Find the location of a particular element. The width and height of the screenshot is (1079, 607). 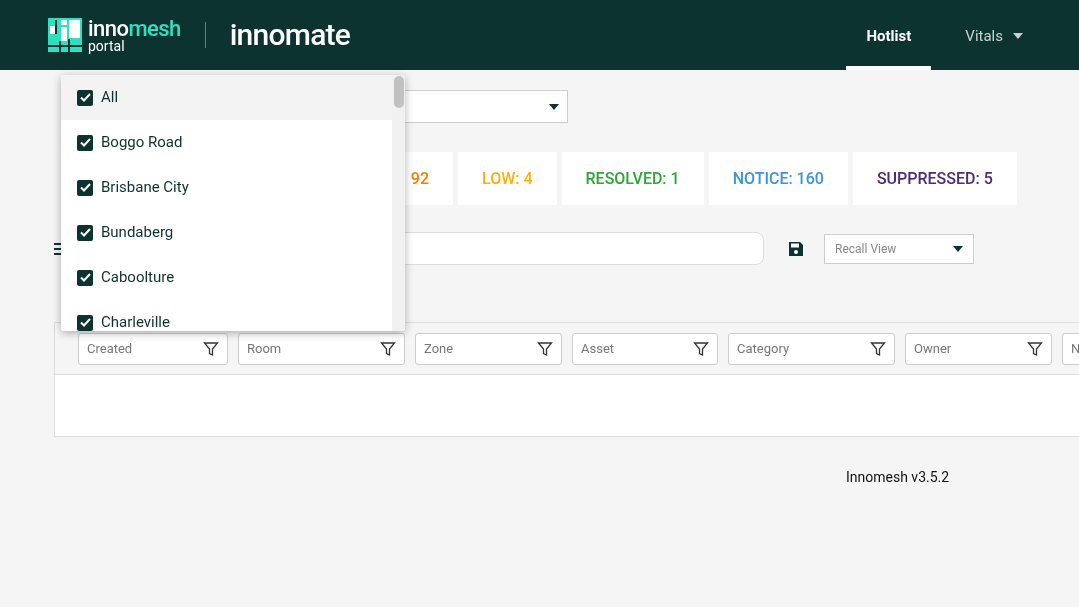

column-filter-field: Room is located at coordinates (321, 348).